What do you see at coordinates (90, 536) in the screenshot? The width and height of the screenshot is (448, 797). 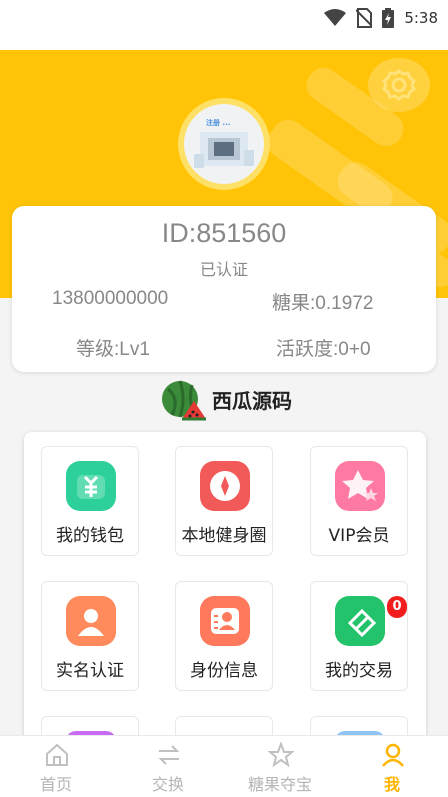 I see `menu-item-label: 我的钱包` at bounding box center [90, 536].